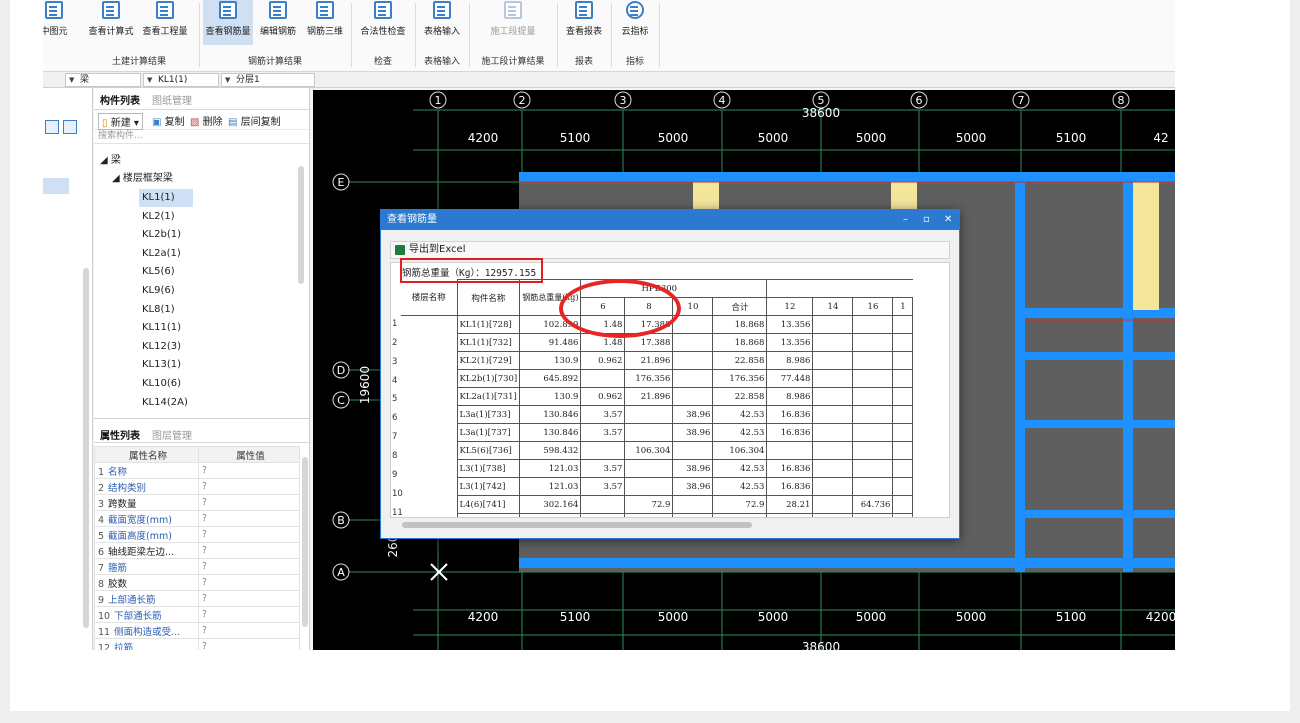 The height and width of the screenshot is (723, 1300). What do you see at coordinates (926, 220) in the screenshot?
I see `maximize-icon: ▫` at bounding box center [926, 220].